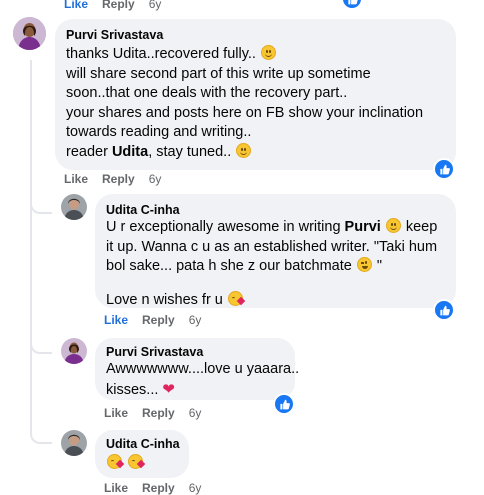  What do you see at coordinates (161, 54) in the screenshot?
I see `comment-line: thanks Udita..recovered fully..` at bounding box center [161, 54].